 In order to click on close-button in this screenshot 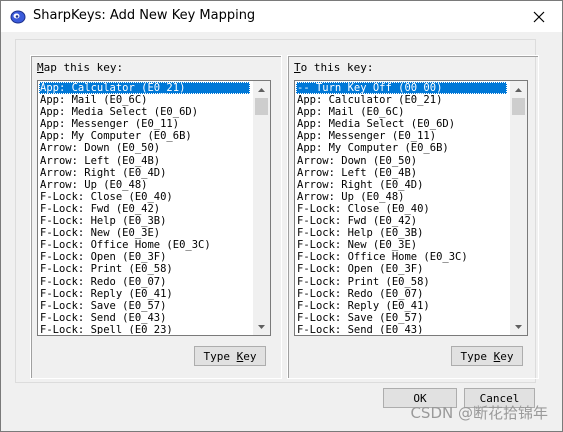, I will do `click(539, 16)`.